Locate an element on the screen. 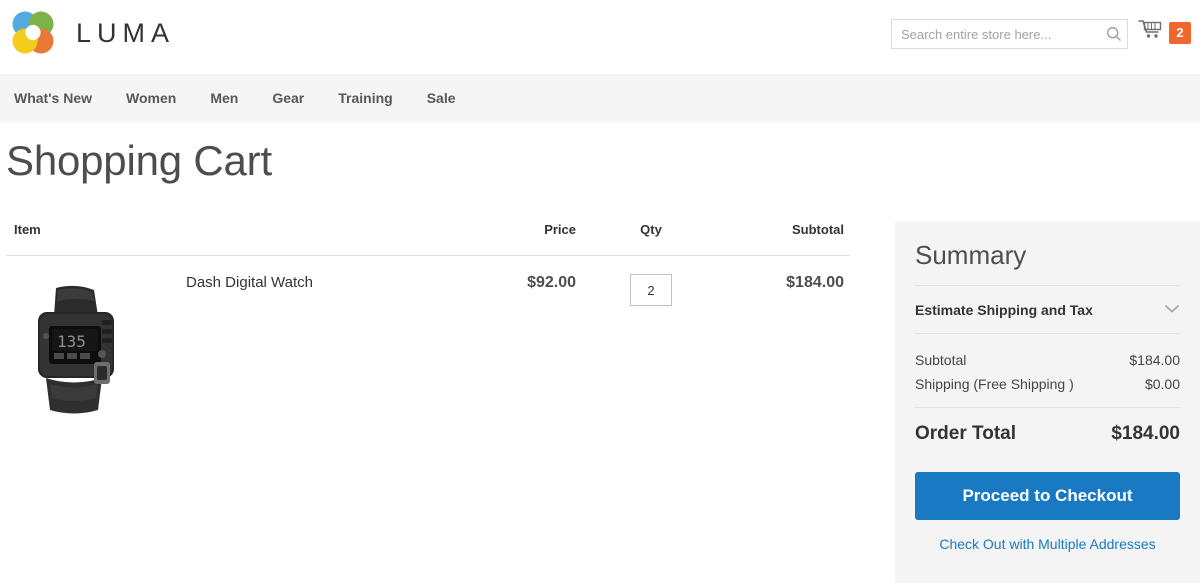 The image size is (1200, 583). product-image: 135 is located at coordinates (75, 348).